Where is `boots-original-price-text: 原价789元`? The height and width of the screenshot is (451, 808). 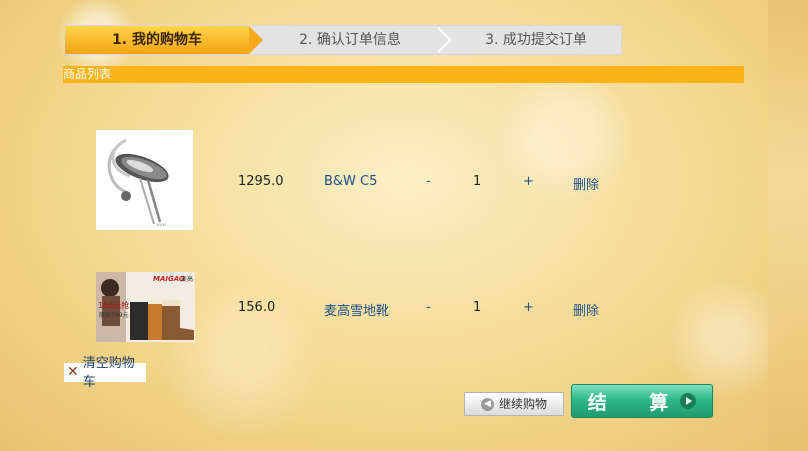 boots-original-price-text: 原价789元 is located at coordinates (113, 315).